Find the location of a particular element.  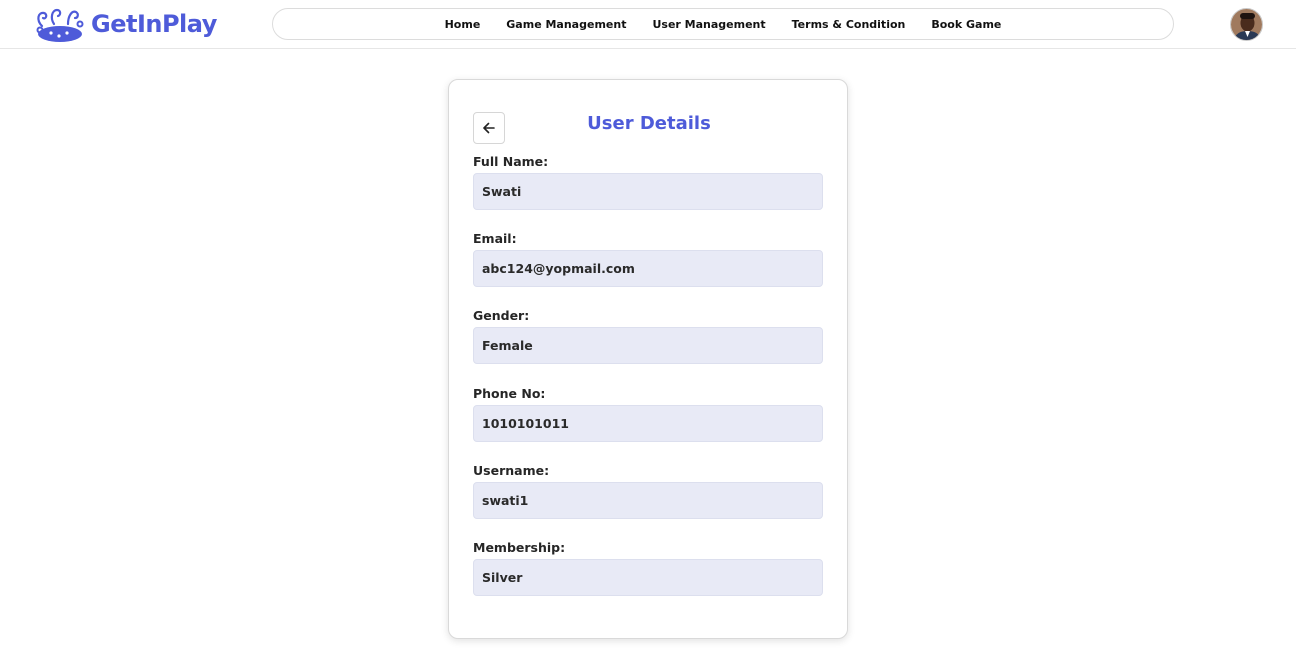

membership-field: Silver is located at coordinates (648, 577).